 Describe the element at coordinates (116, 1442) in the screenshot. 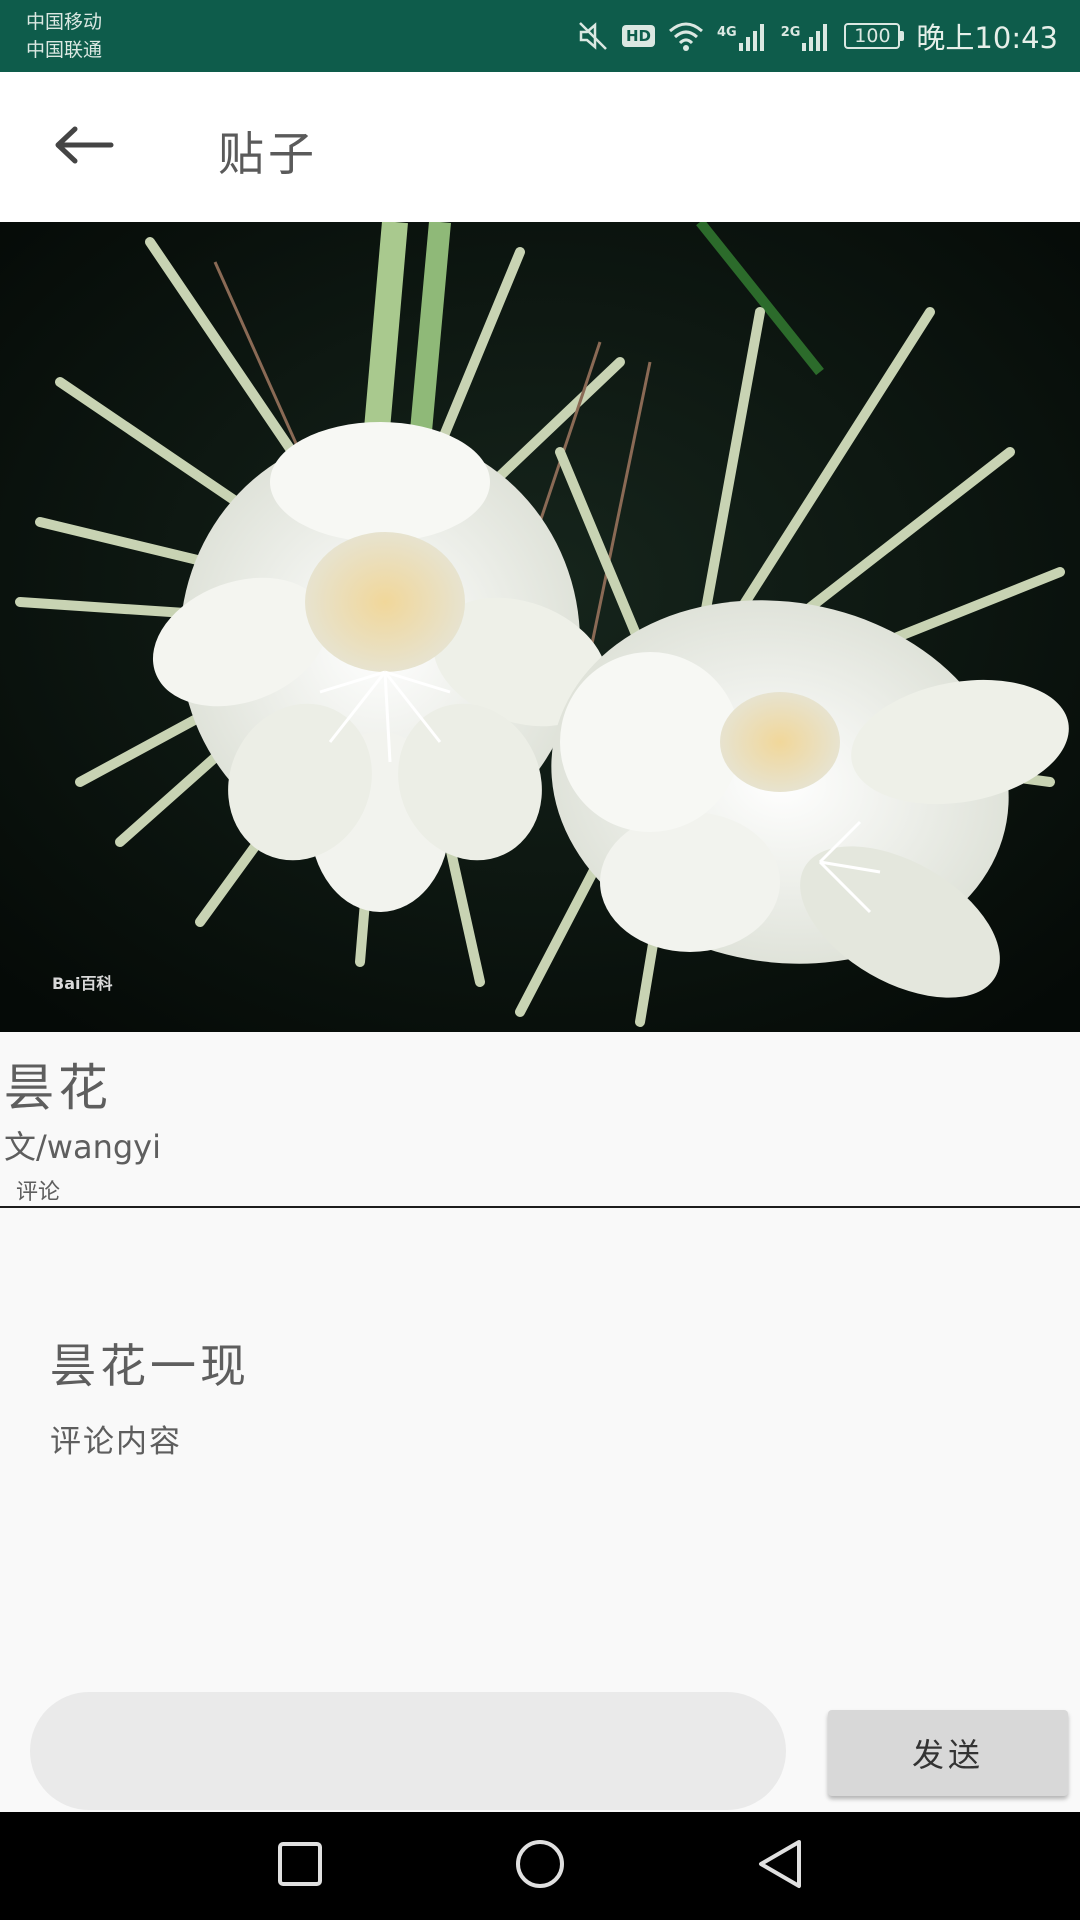

I see `comment-content: 评论内容` at that location.